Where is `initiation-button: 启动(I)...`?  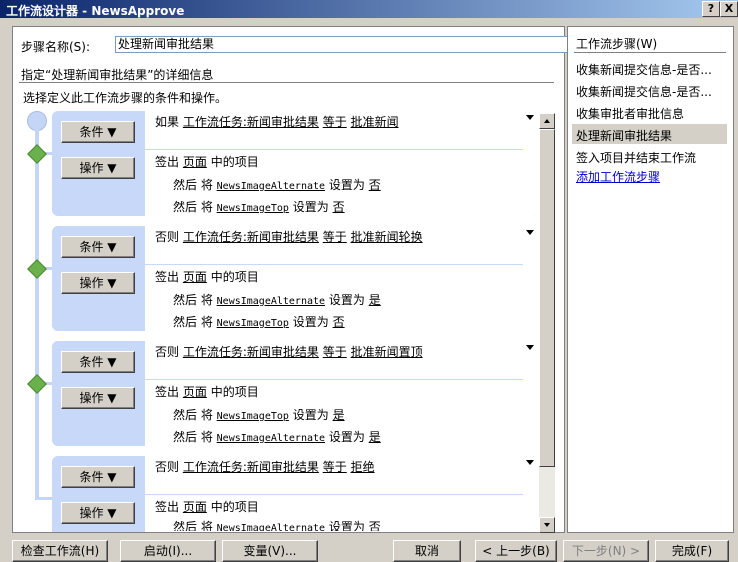 initiation-button: 启动(I)... is located at coordinates (168, 551).